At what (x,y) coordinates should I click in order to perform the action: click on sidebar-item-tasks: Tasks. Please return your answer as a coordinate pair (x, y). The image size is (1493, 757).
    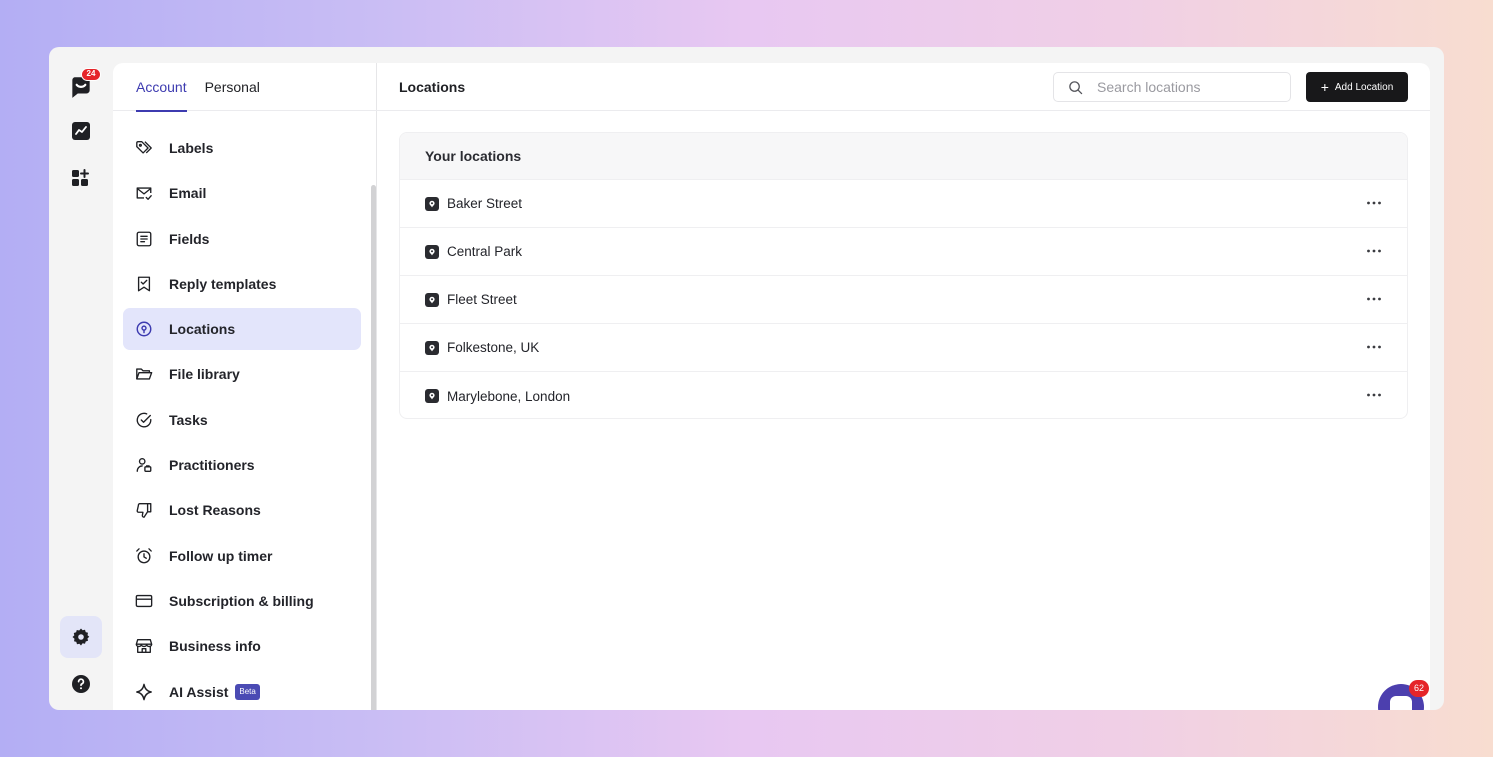
    Looking at the image, I should click on (242, 420).